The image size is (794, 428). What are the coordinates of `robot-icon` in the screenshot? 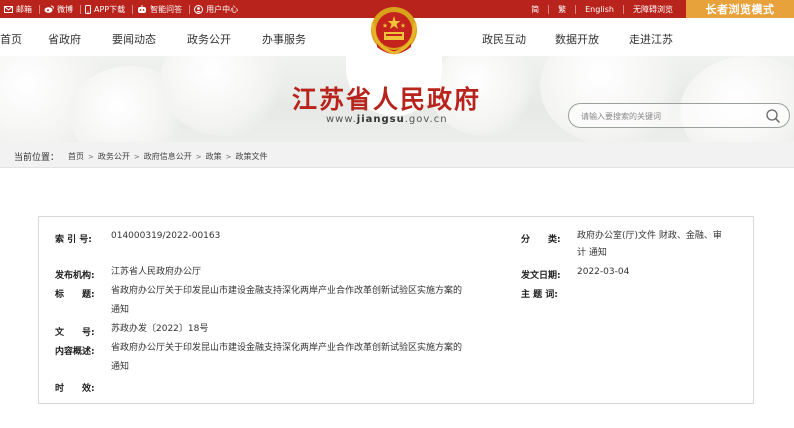 It's located at (142, 9).